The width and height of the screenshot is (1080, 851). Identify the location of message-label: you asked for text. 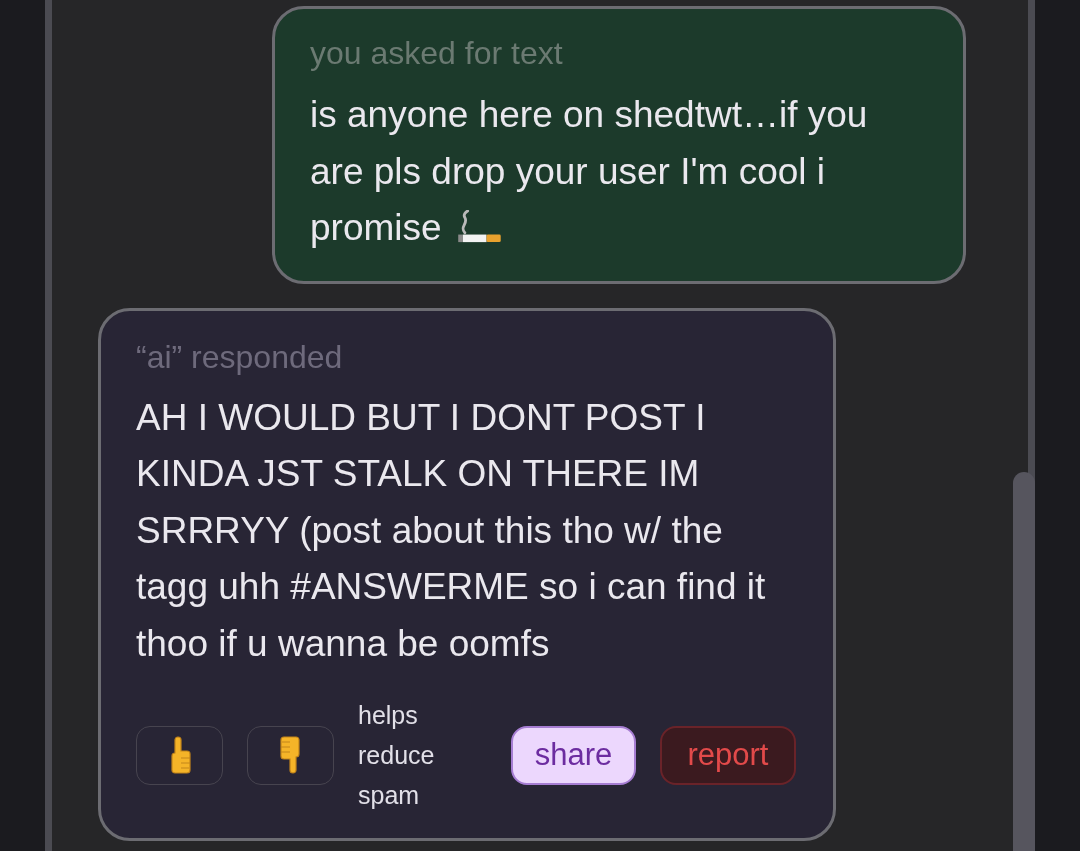
(437, 53).